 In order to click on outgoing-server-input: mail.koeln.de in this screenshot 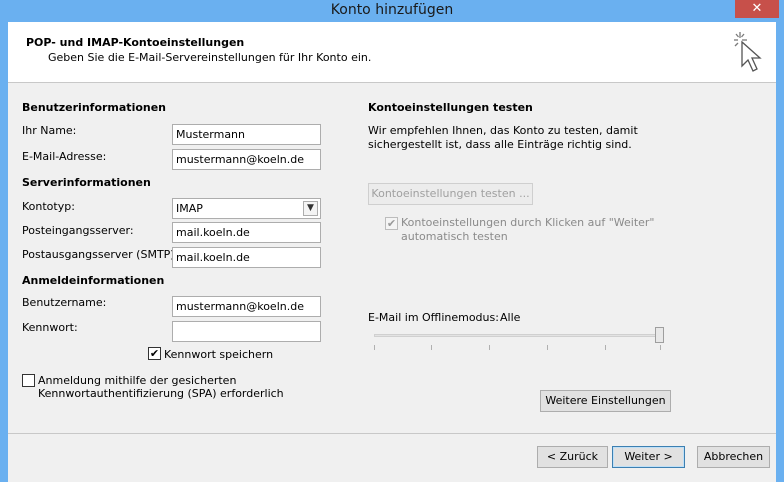, I will do `click(246, 257)`.